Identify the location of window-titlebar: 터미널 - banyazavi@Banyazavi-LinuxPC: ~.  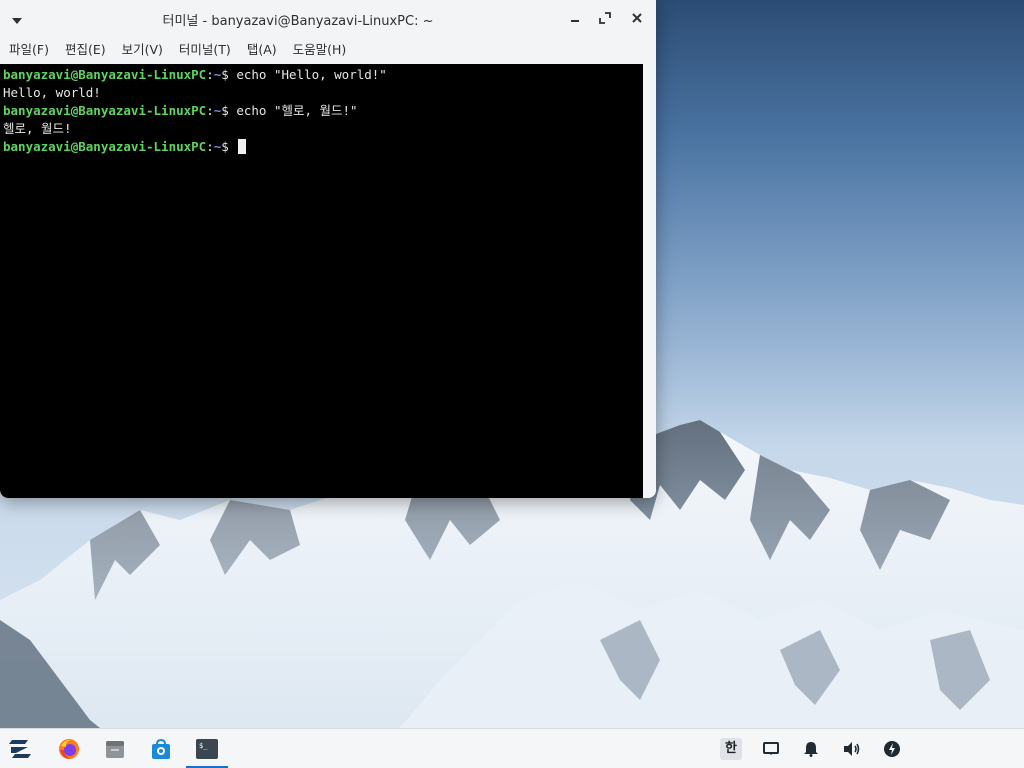
(328, 18).